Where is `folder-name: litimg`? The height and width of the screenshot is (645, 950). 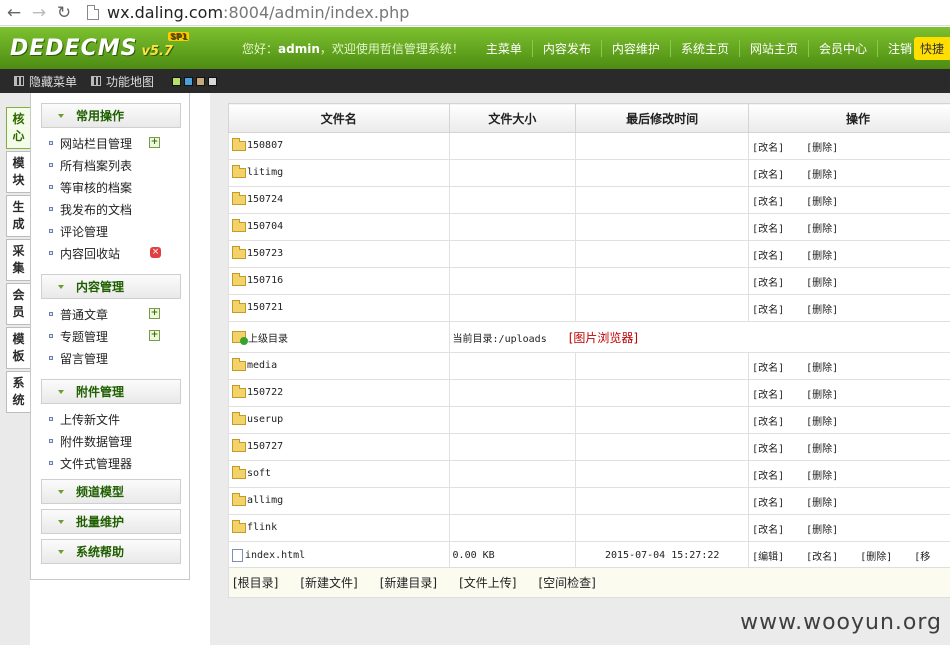 folder-name: litimg is located at coordinates (265, 172).